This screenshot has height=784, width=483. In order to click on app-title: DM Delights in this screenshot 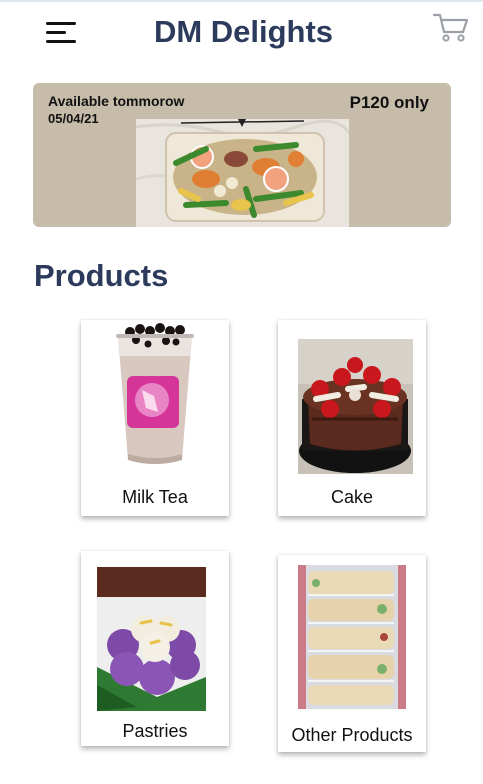, I will do `click(243, 31)`.